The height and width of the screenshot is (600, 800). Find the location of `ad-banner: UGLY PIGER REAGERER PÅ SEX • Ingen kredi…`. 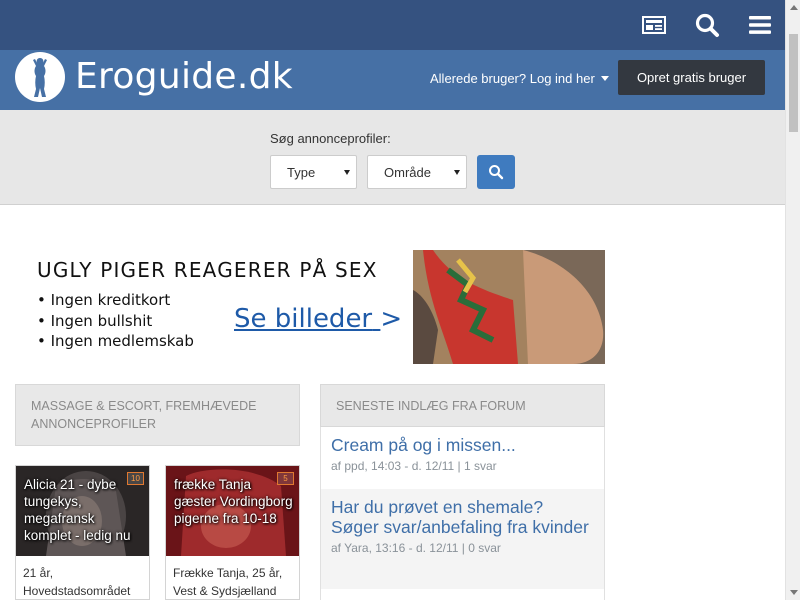

ad-banner: UGLY PIGER REAGERER PÅ SEX • Ingen kredi… is located at coordinates (310, 307).